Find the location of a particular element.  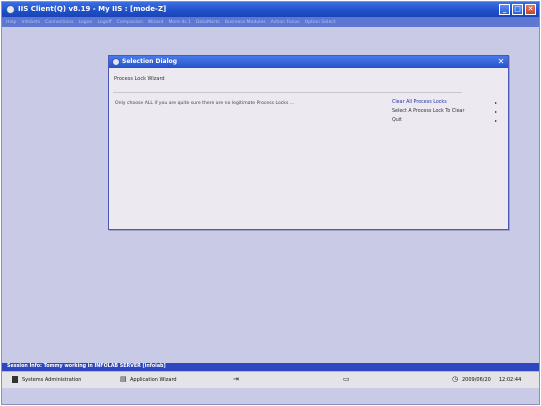

dialog-titlebar: Selection Dialog ✕ is located at coordinates (308, 62).